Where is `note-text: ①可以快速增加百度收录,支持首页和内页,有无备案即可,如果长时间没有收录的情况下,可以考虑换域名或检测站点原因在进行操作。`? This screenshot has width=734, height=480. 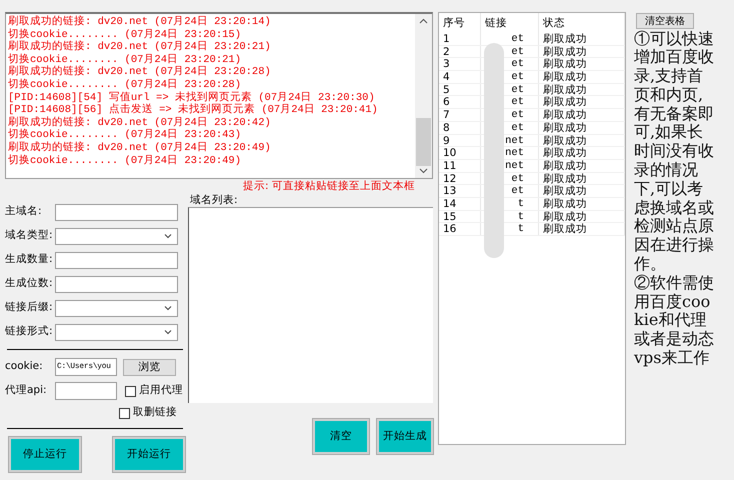
note-text: ①可以快速增加百度收录,支持首页和内页,有无备案即可,如果长时间没有收录的情况下,可以考虑换域名或检测站点原因在进行操作。 is located at coordinates (674, 152).